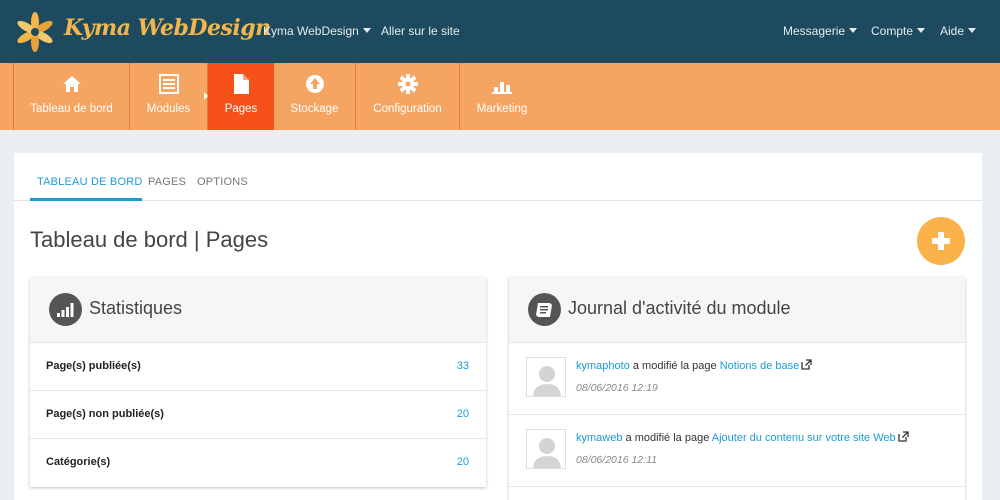 The image size is (1000, 500). I want to click on activity-card-header: Journal d'activité du module, so click(737, 310).